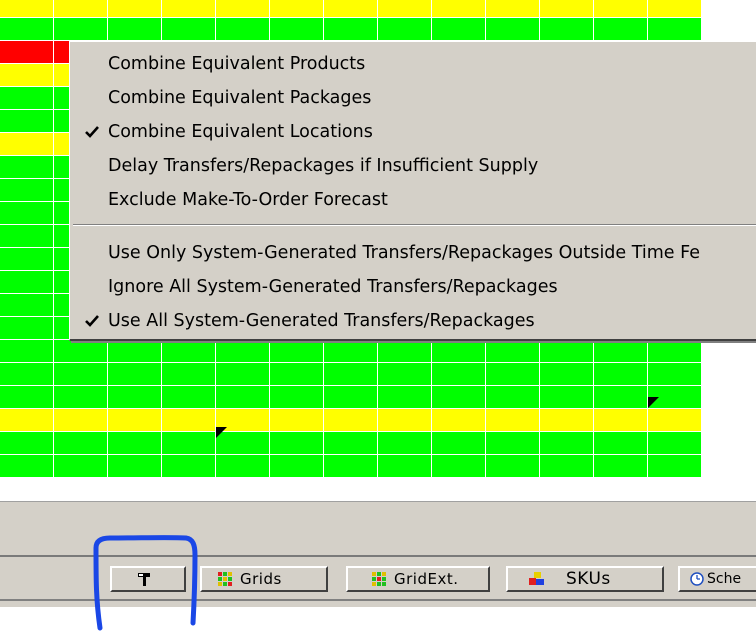 This screenshot has height=635, width=756. What do you see at coordinates (264, 579) in the screenshot?
I see `tab-grids-button: Grids` at bounding box center [264, 579].